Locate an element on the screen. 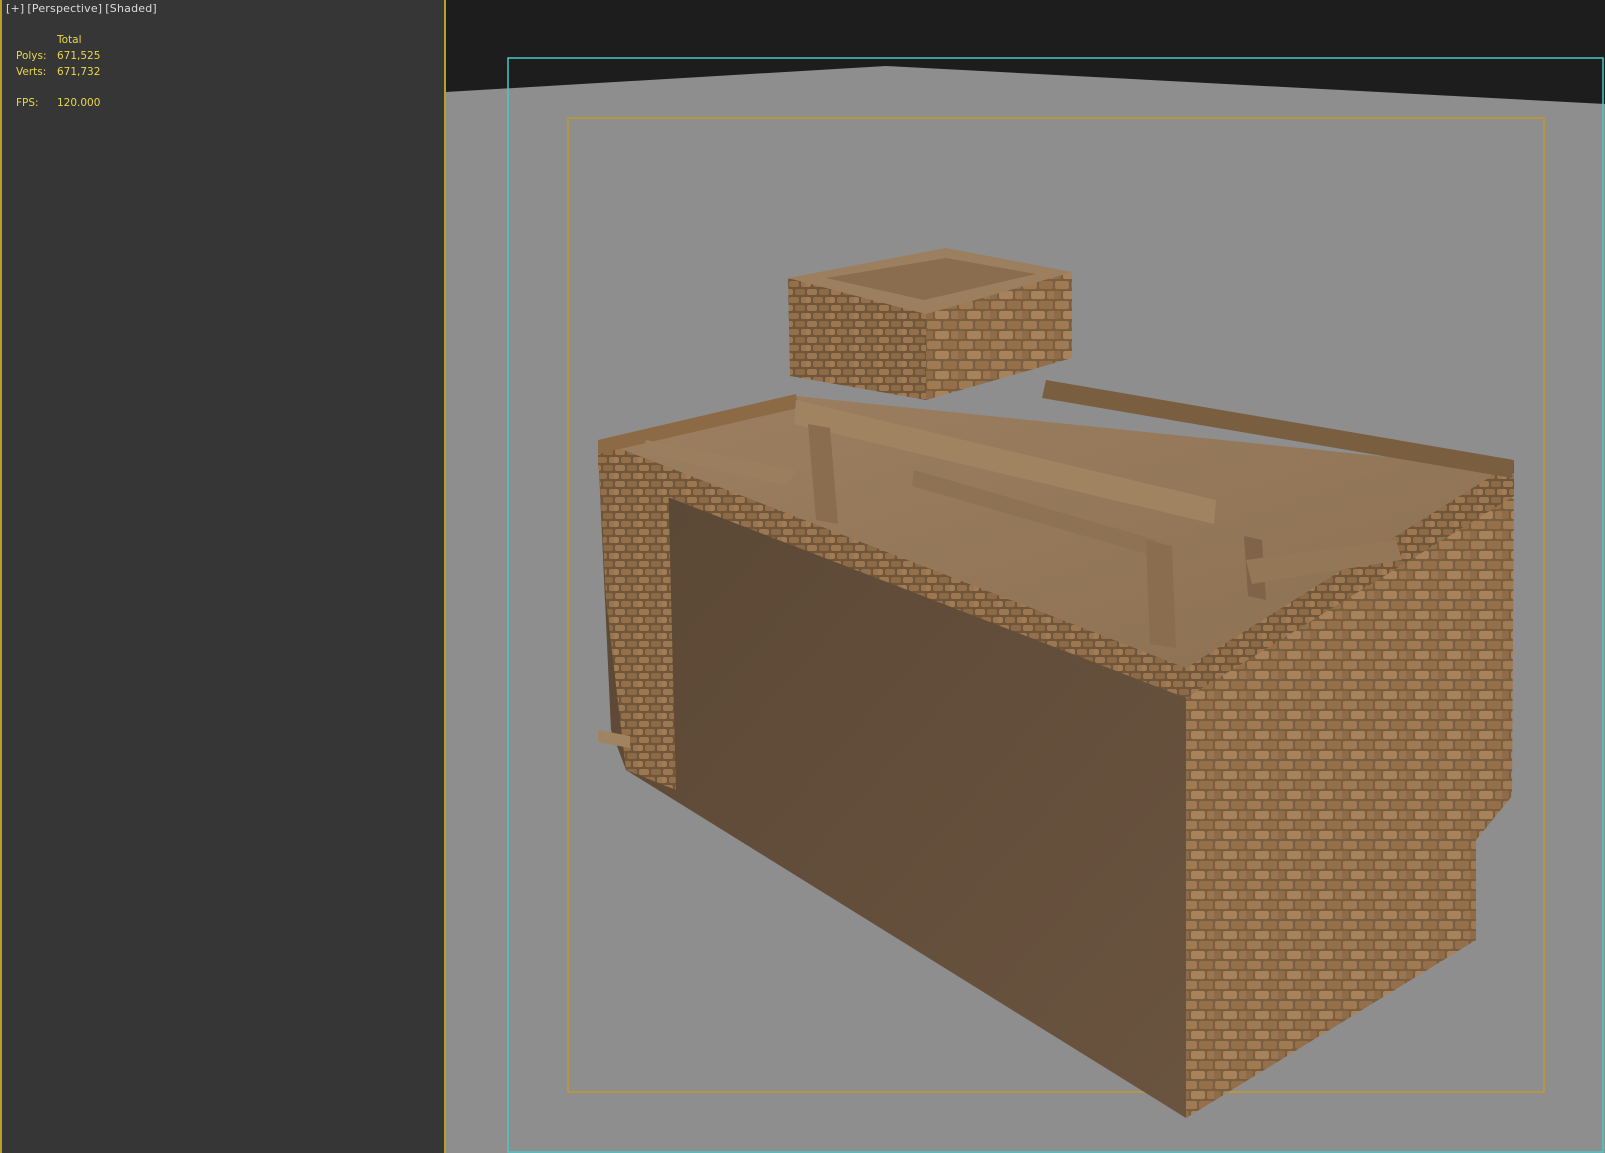 Image resolution: width=1605 pixels, height=1153 pixels. verts-value: 671,732 is located at coordinates (79, 72).